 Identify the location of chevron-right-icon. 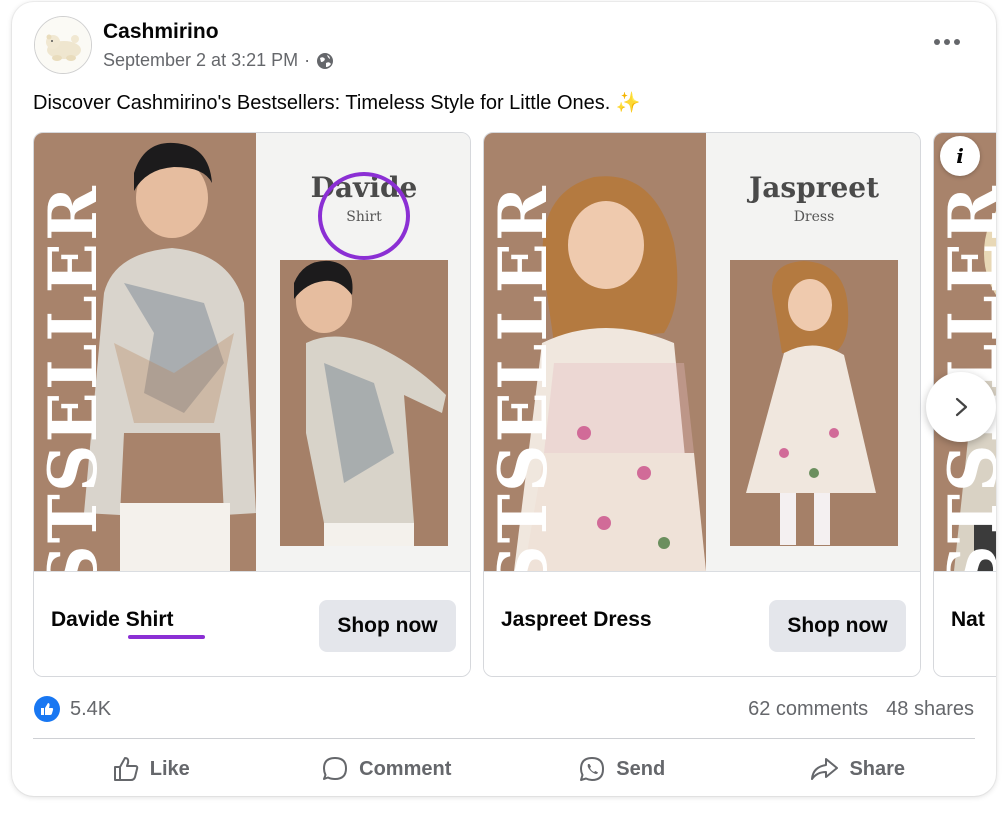
(961, 407).